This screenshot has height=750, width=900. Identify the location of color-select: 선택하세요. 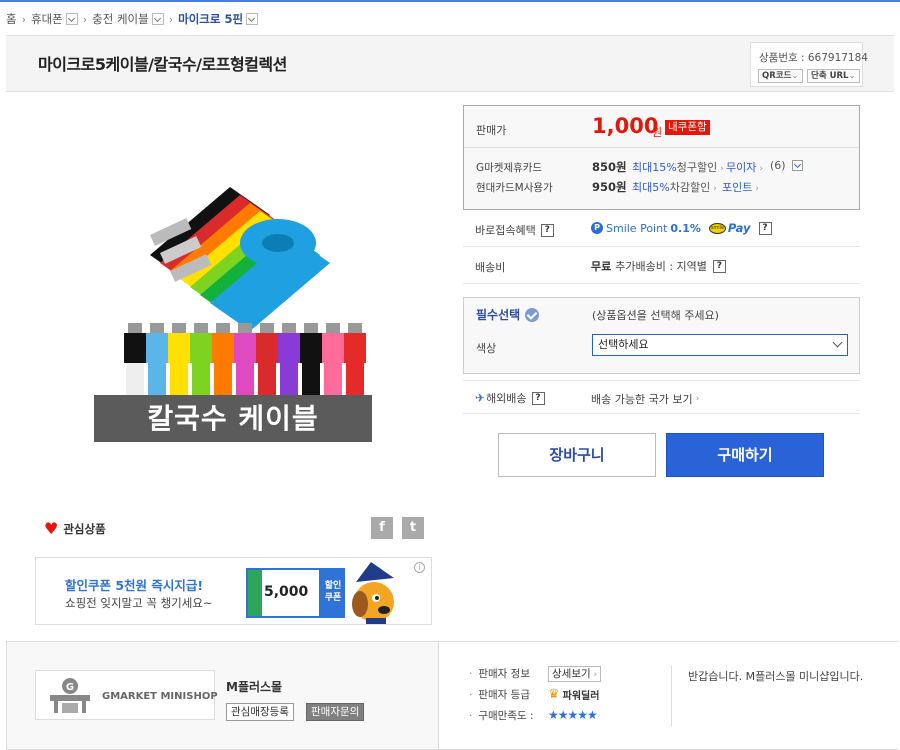
(720, 345).